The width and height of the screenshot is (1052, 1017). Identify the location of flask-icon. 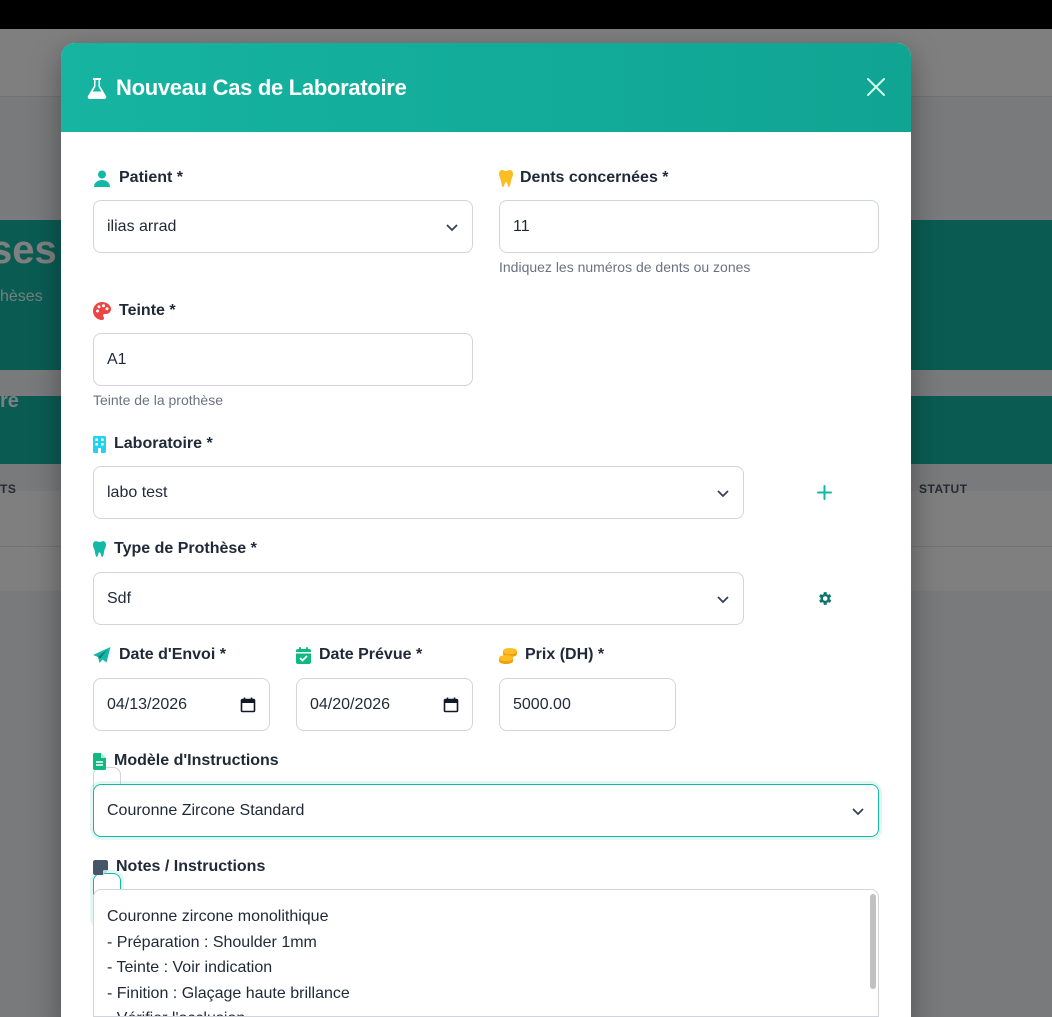
(97, 88).